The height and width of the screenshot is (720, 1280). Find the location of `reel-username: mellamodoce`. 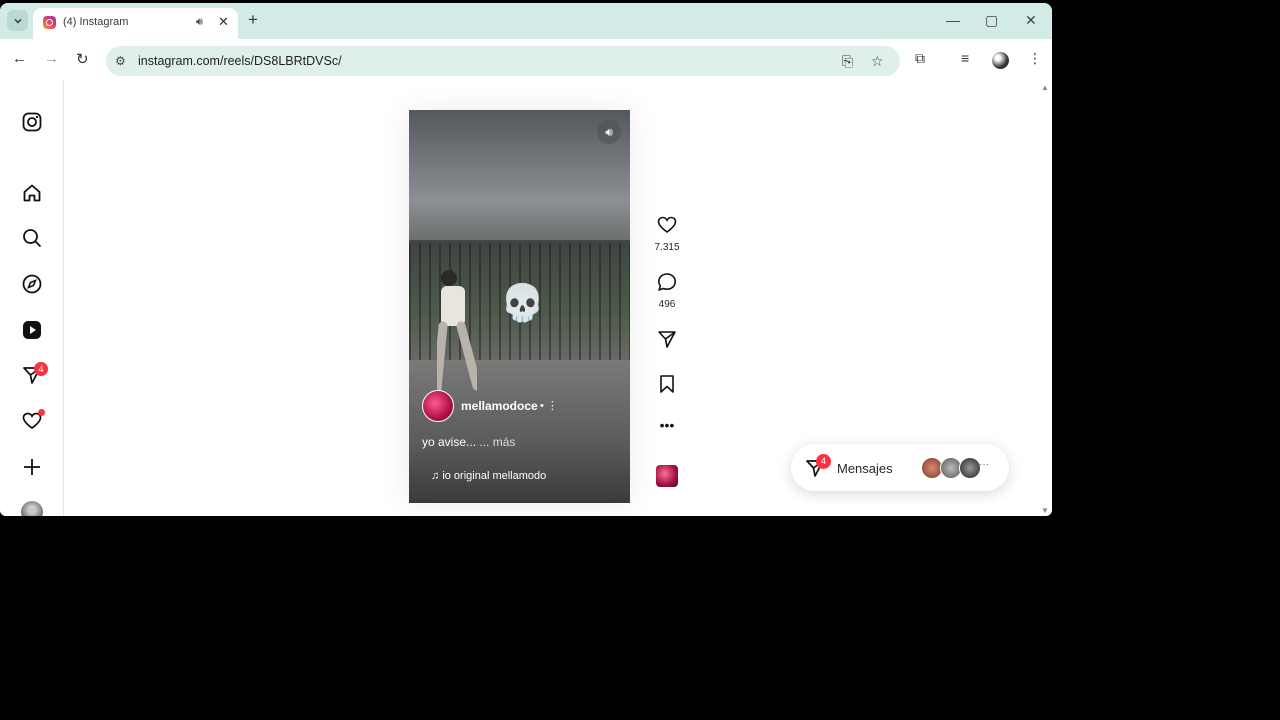

reel-username: mellamodoce is located at coordinates (499, 406).